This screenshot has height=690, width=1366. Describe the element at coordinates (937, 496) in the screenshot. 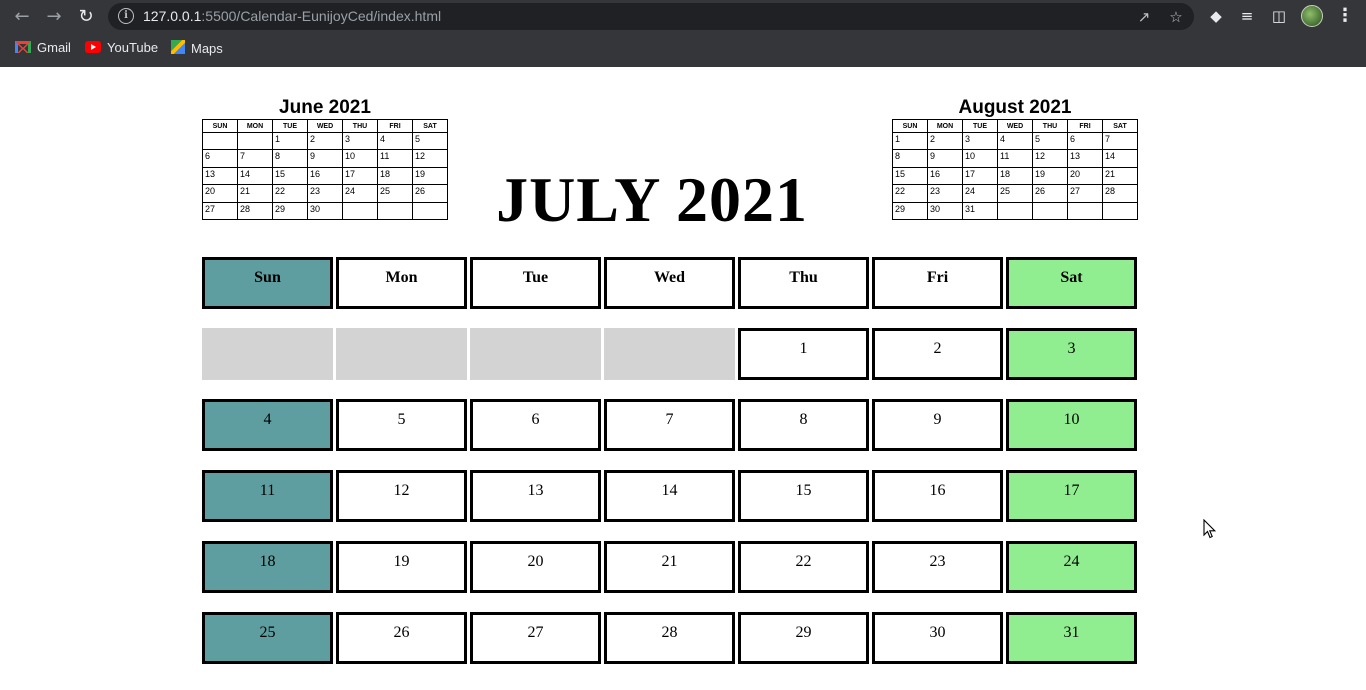

I see `day-cell: 16` at that location.